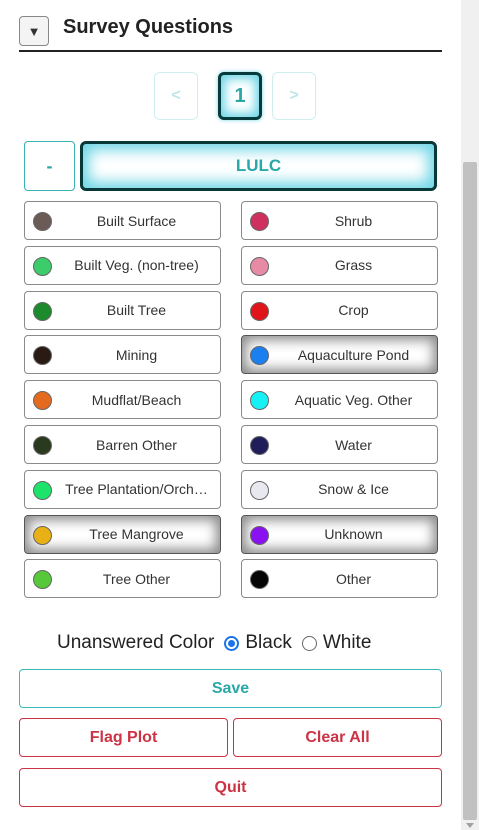 The height and width of the screenshot is (830, 479). I want to click on answer-option-label: Built Veg. (non-tree), so click(136, 265).